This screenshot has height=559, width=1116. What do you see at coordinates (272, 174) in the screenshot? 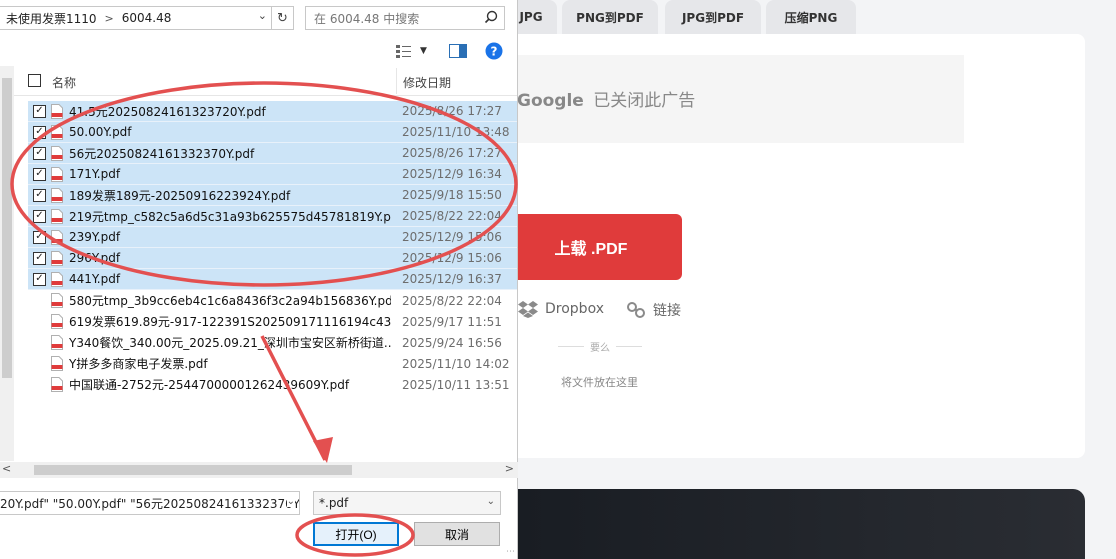
I see `file-row: ✓ 171Y.pdf 2025/12/9 16:34` at bounding box center [272, 174].